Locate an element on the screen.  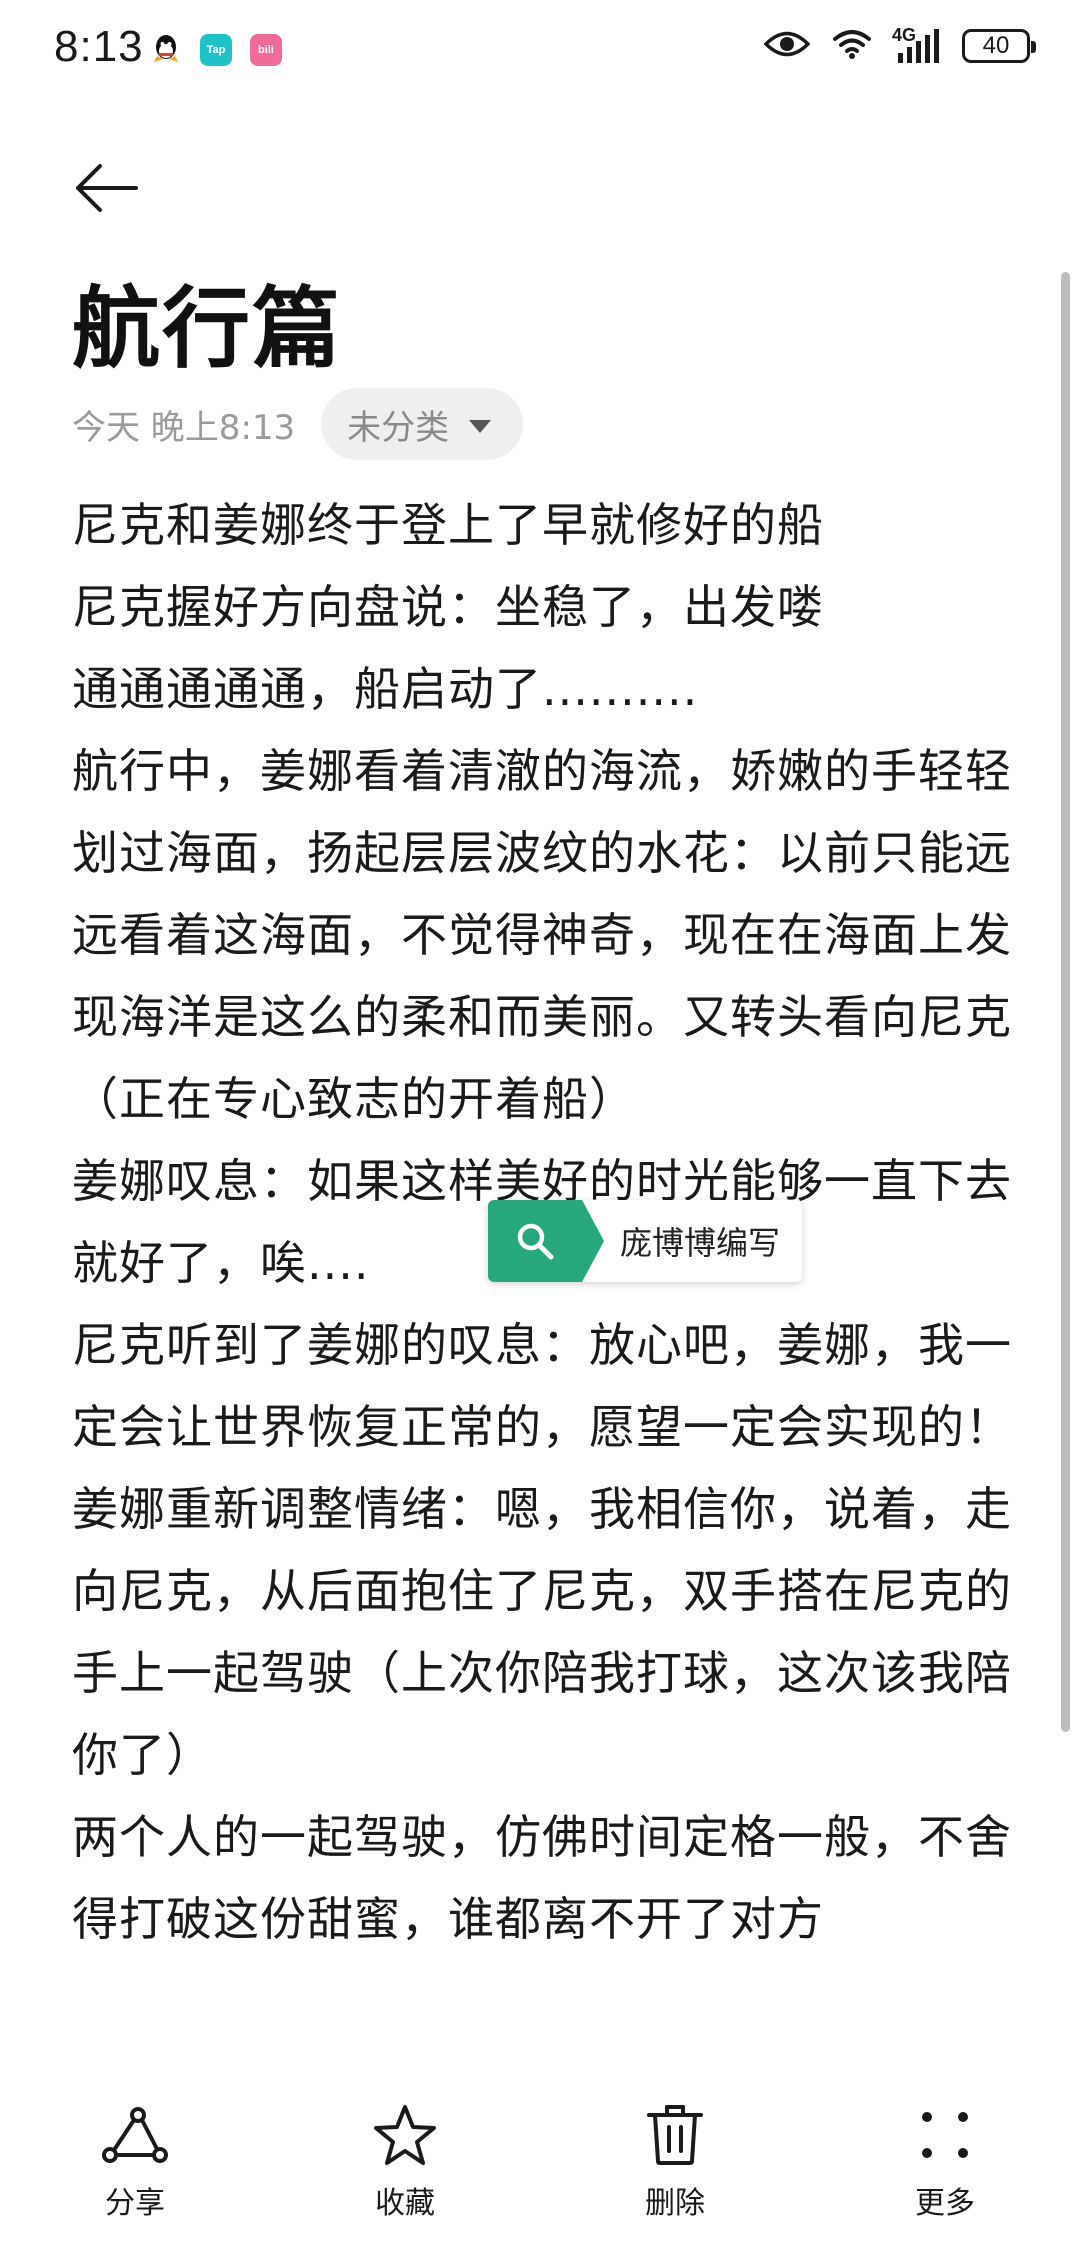
favorite-button: 收藏 is located at coordinates (405, 2161).